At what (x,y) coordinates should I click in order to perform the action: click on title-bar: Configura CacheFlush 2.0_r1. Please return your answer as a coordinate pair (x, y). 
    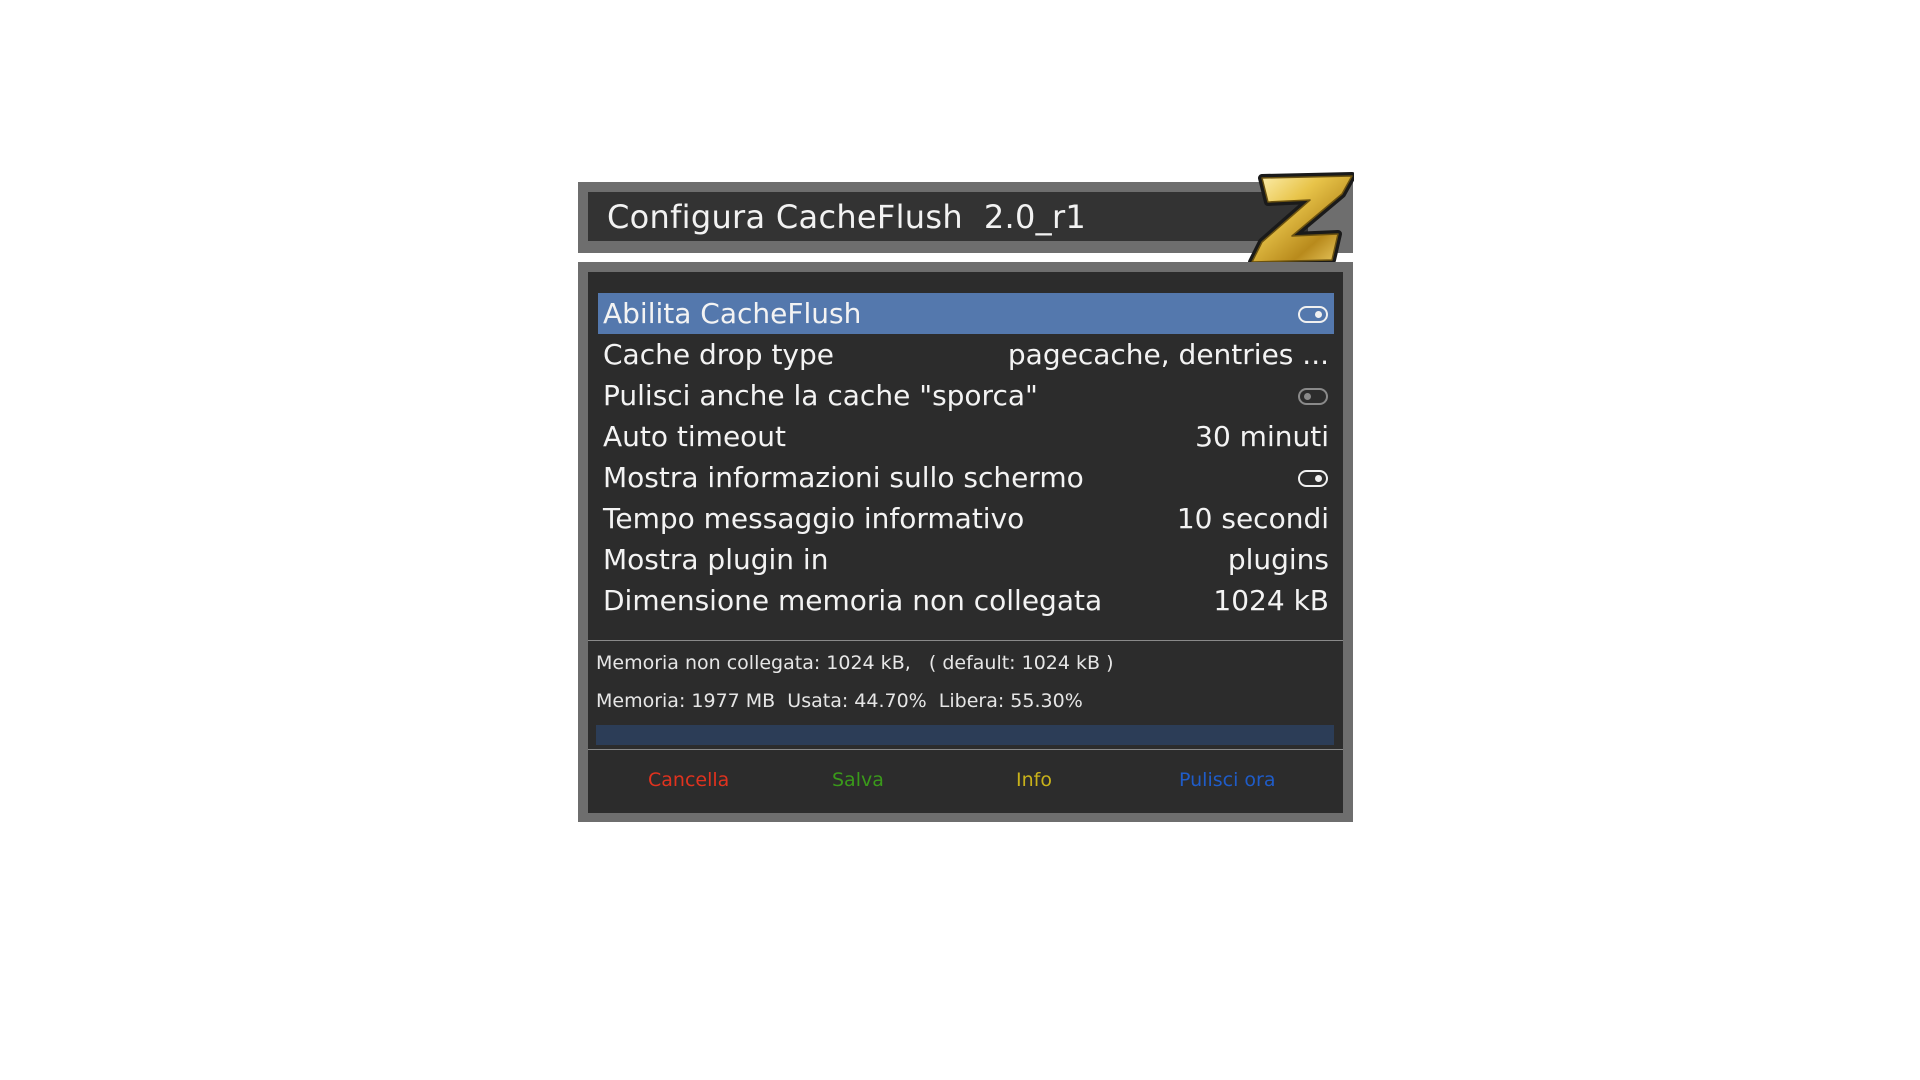
    Looking at the image, I should click on (965, 217).